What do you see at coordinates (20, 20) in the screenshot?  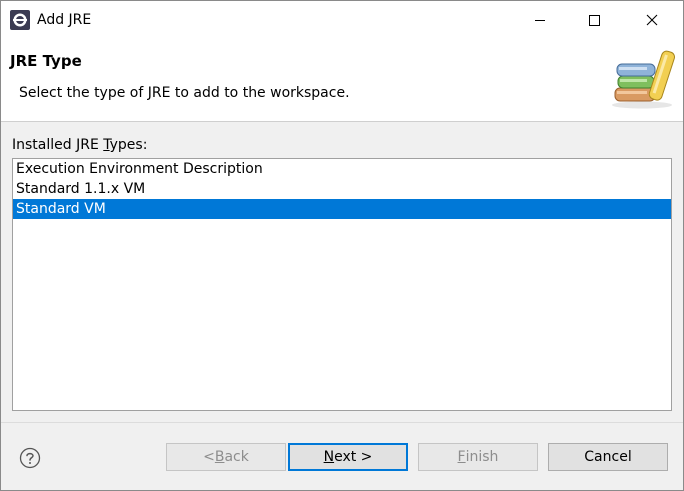 I see `eclipse-icon` at bounding box center [20, 20].